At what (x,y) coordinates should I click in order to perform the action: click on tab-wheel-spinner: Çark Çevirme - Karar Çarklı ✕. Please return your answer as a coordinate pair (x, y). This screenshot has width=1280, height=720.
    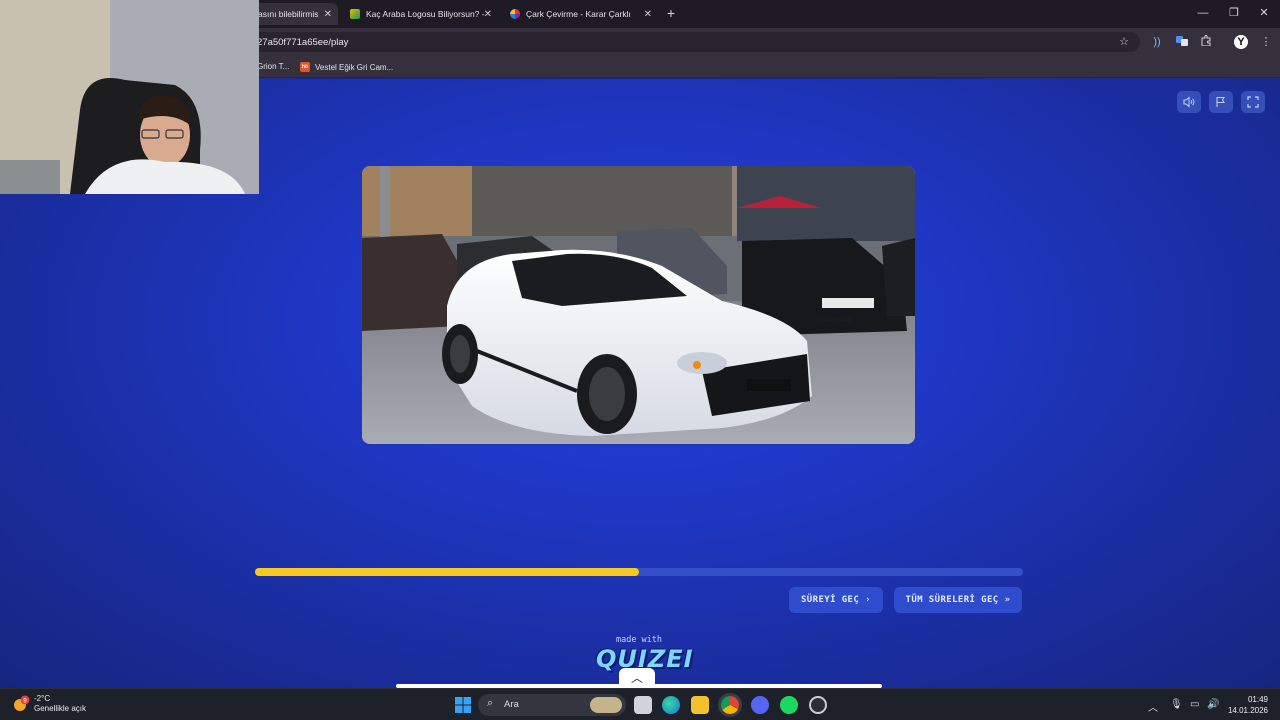
    Looking at the image, I should click on (580, 14).